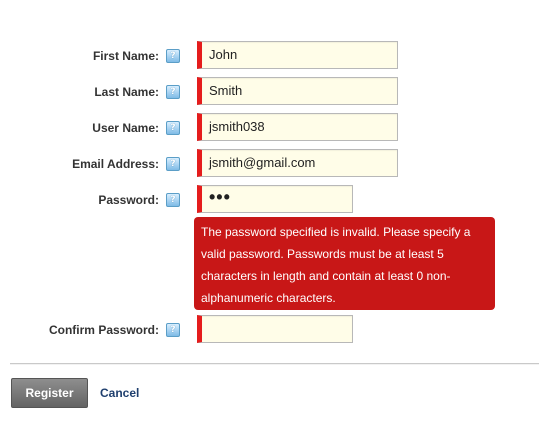 This screenshot has height=432, width=539. Describe the element at coordinates (275, 329) in the screenshot. I see `confirm-password-input` at that location.